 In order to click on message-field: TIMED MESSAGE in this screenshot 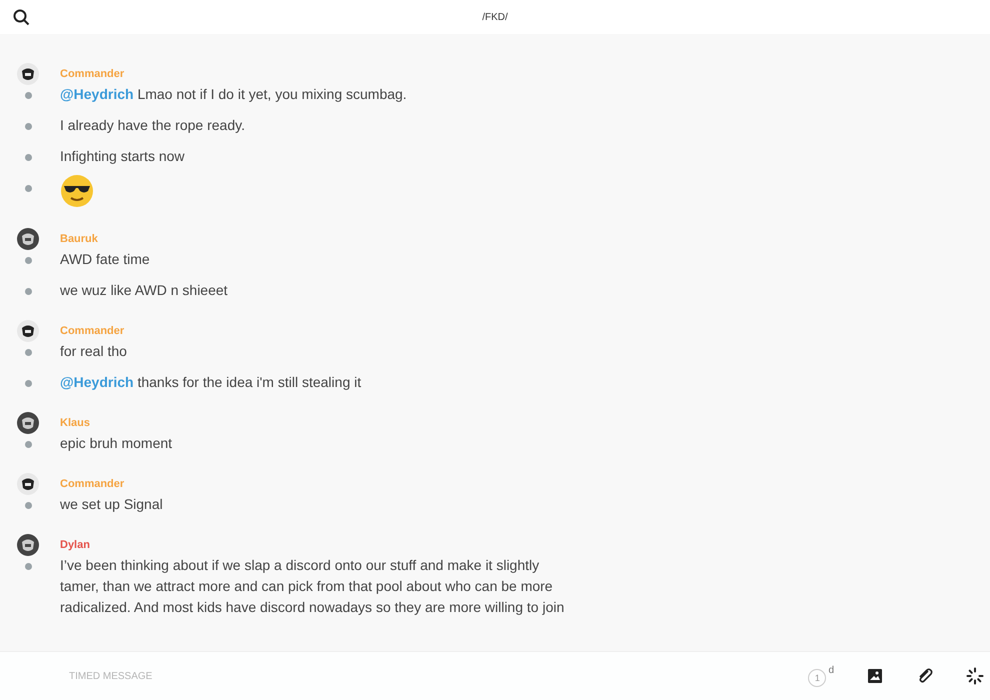, I will do `click(437, 676)`.